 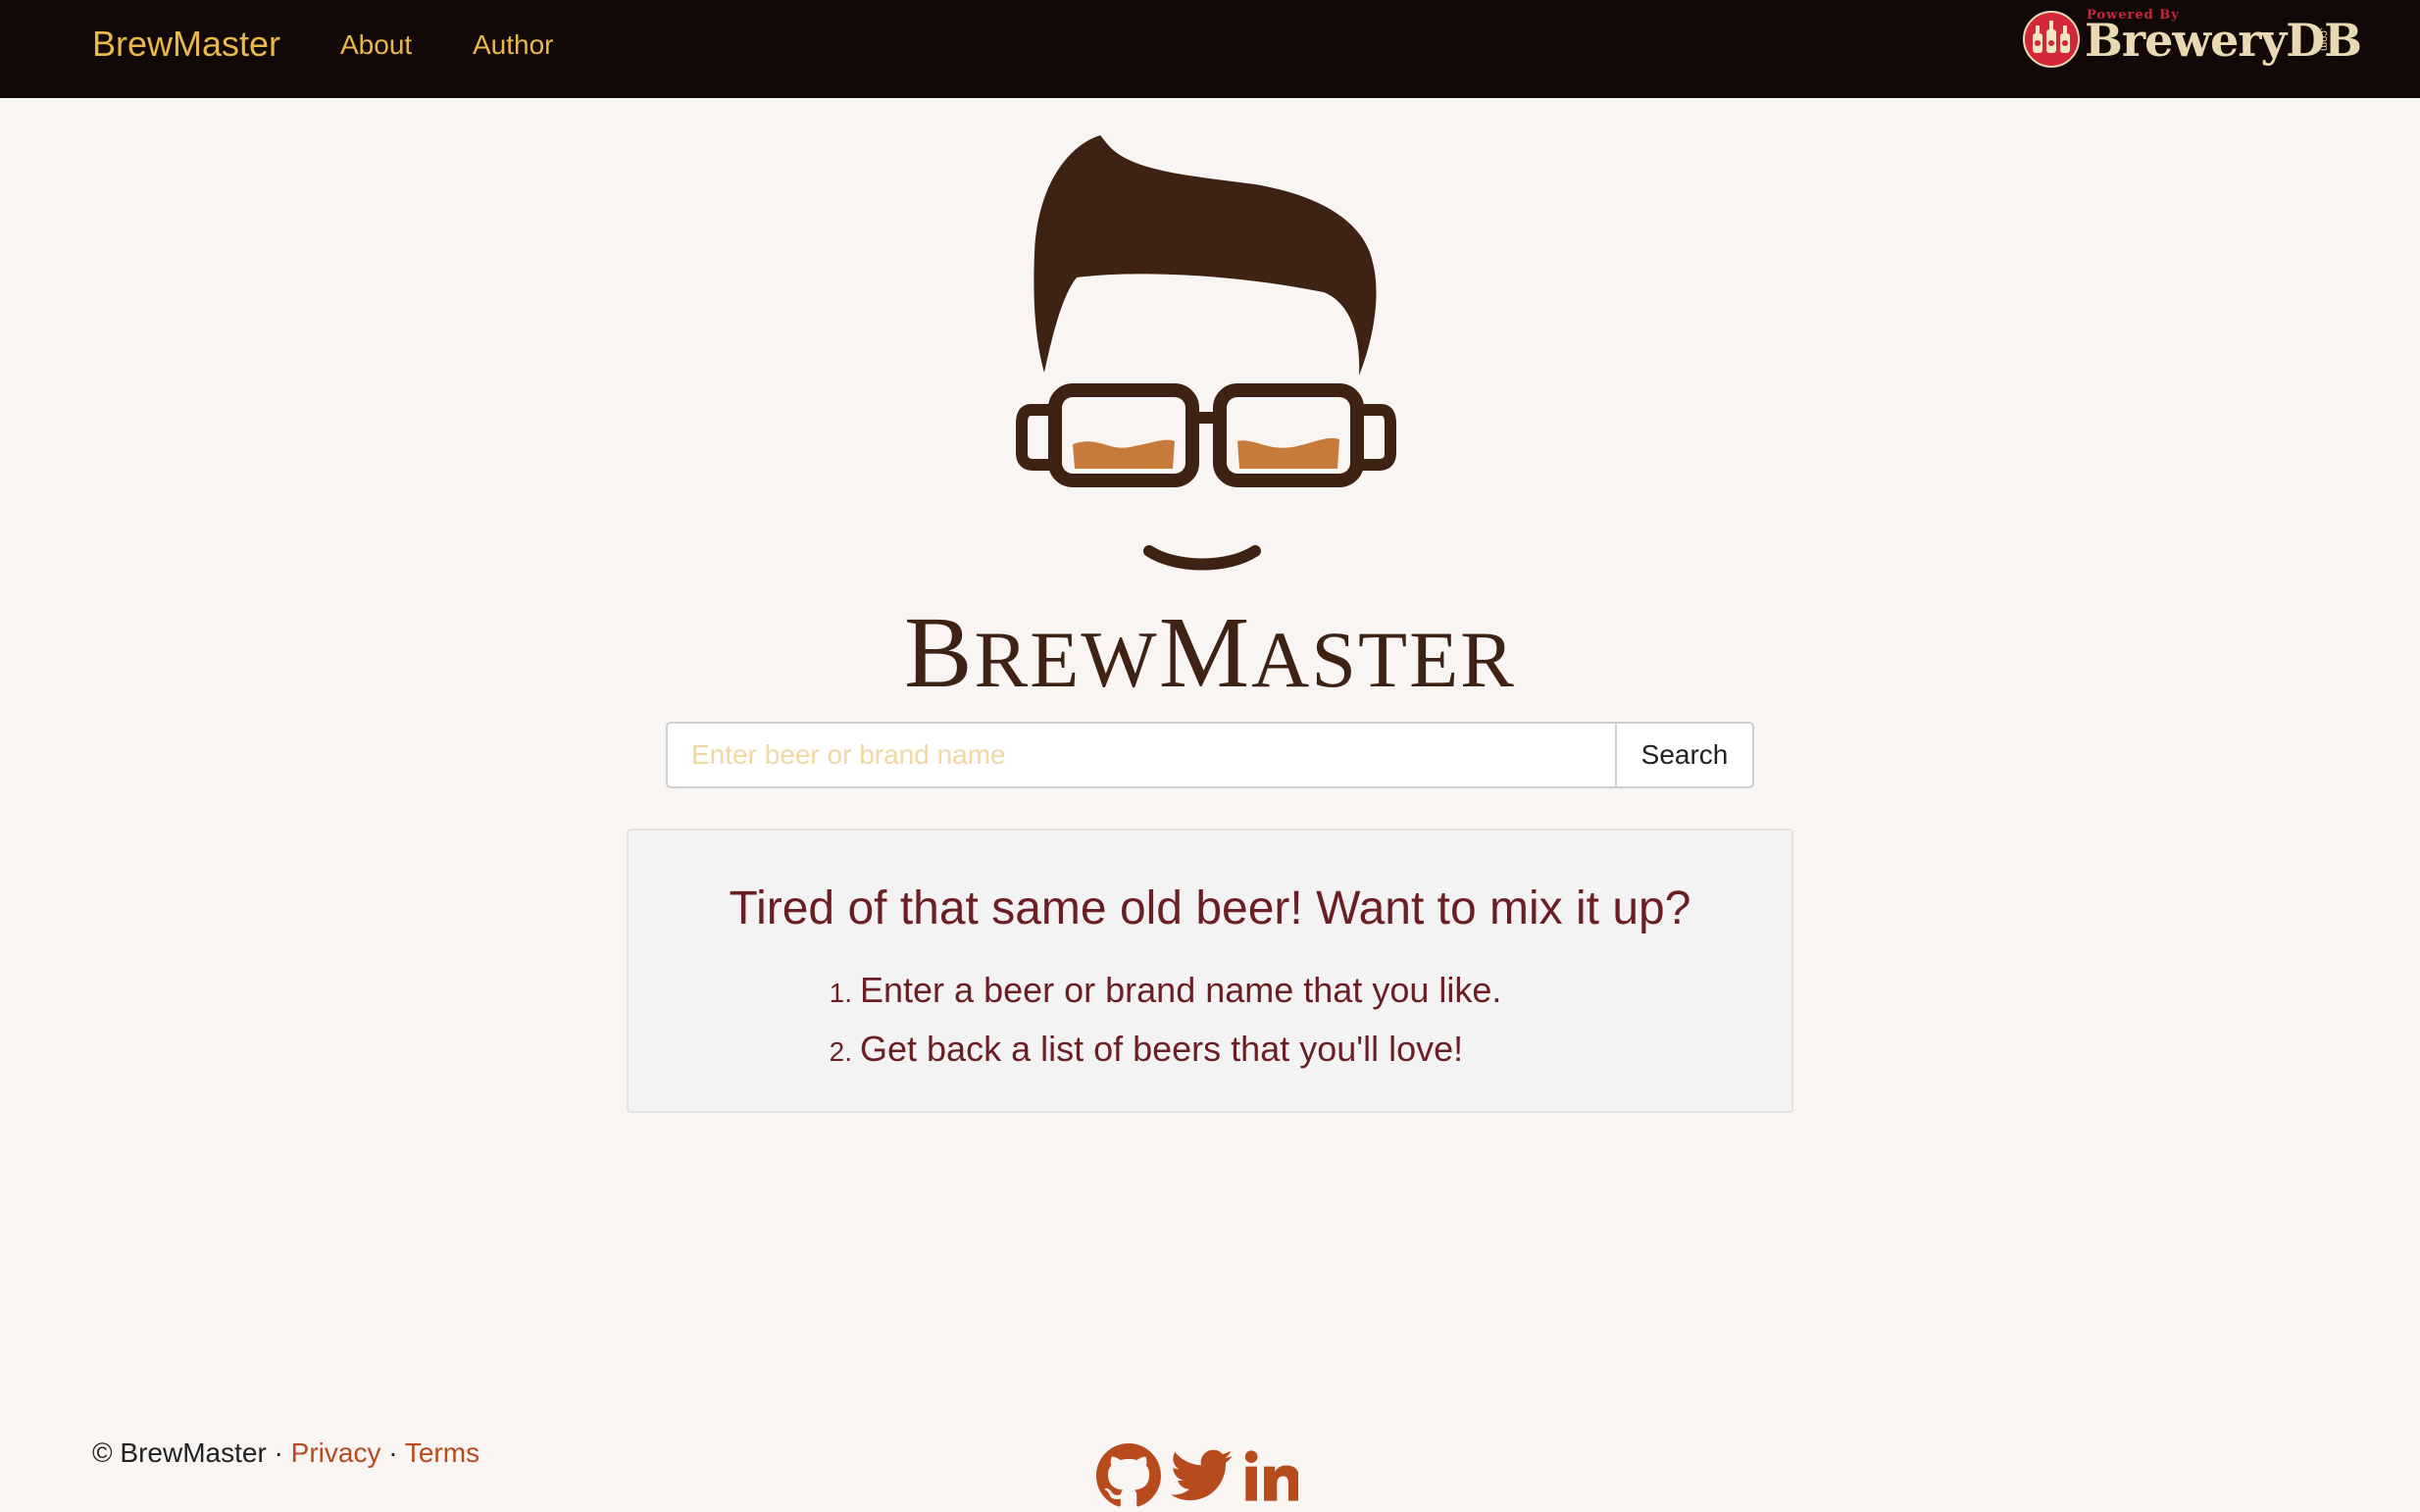 I want to click on brewmaster-wordmark: BREWMASTER, so click(x=1210, y=652).